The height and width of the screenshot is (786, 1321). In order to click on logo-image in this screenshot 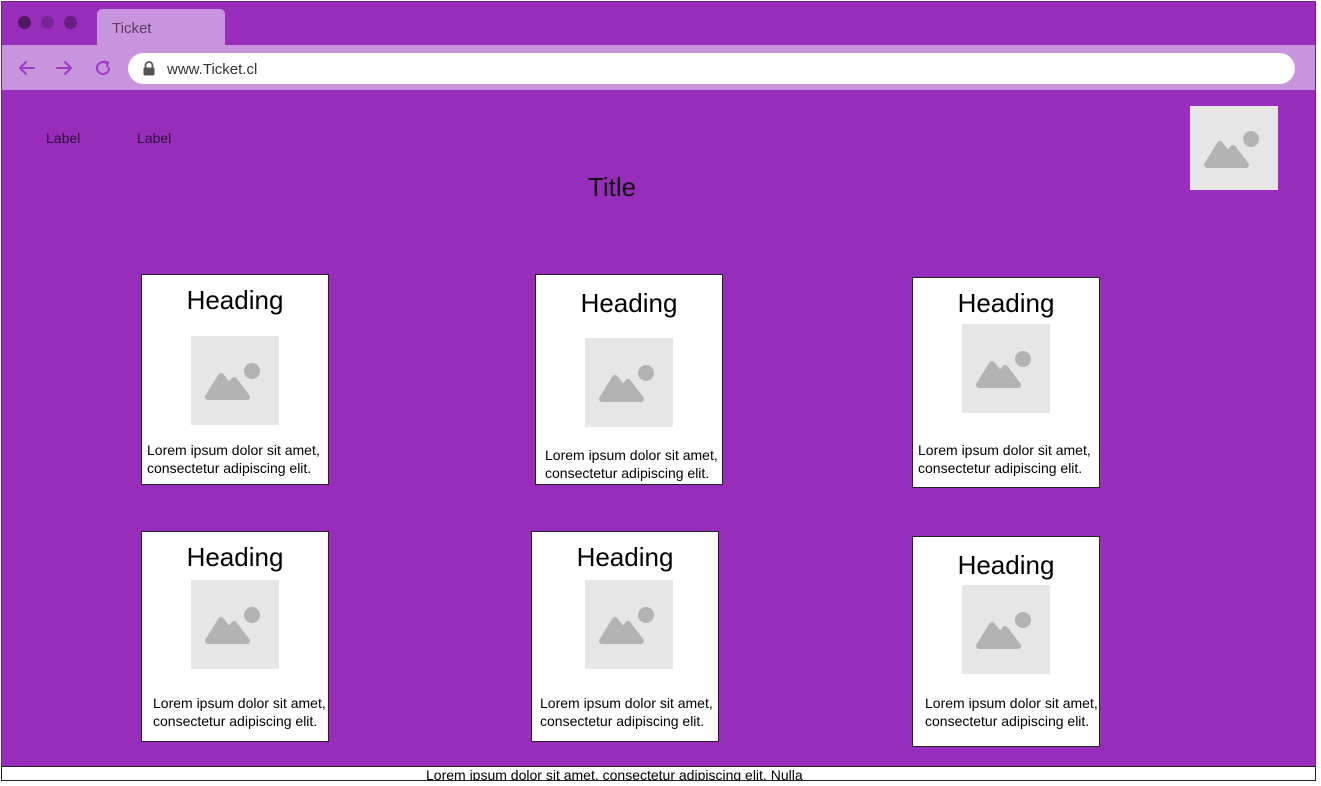, I will do `click(1234, 148)`.